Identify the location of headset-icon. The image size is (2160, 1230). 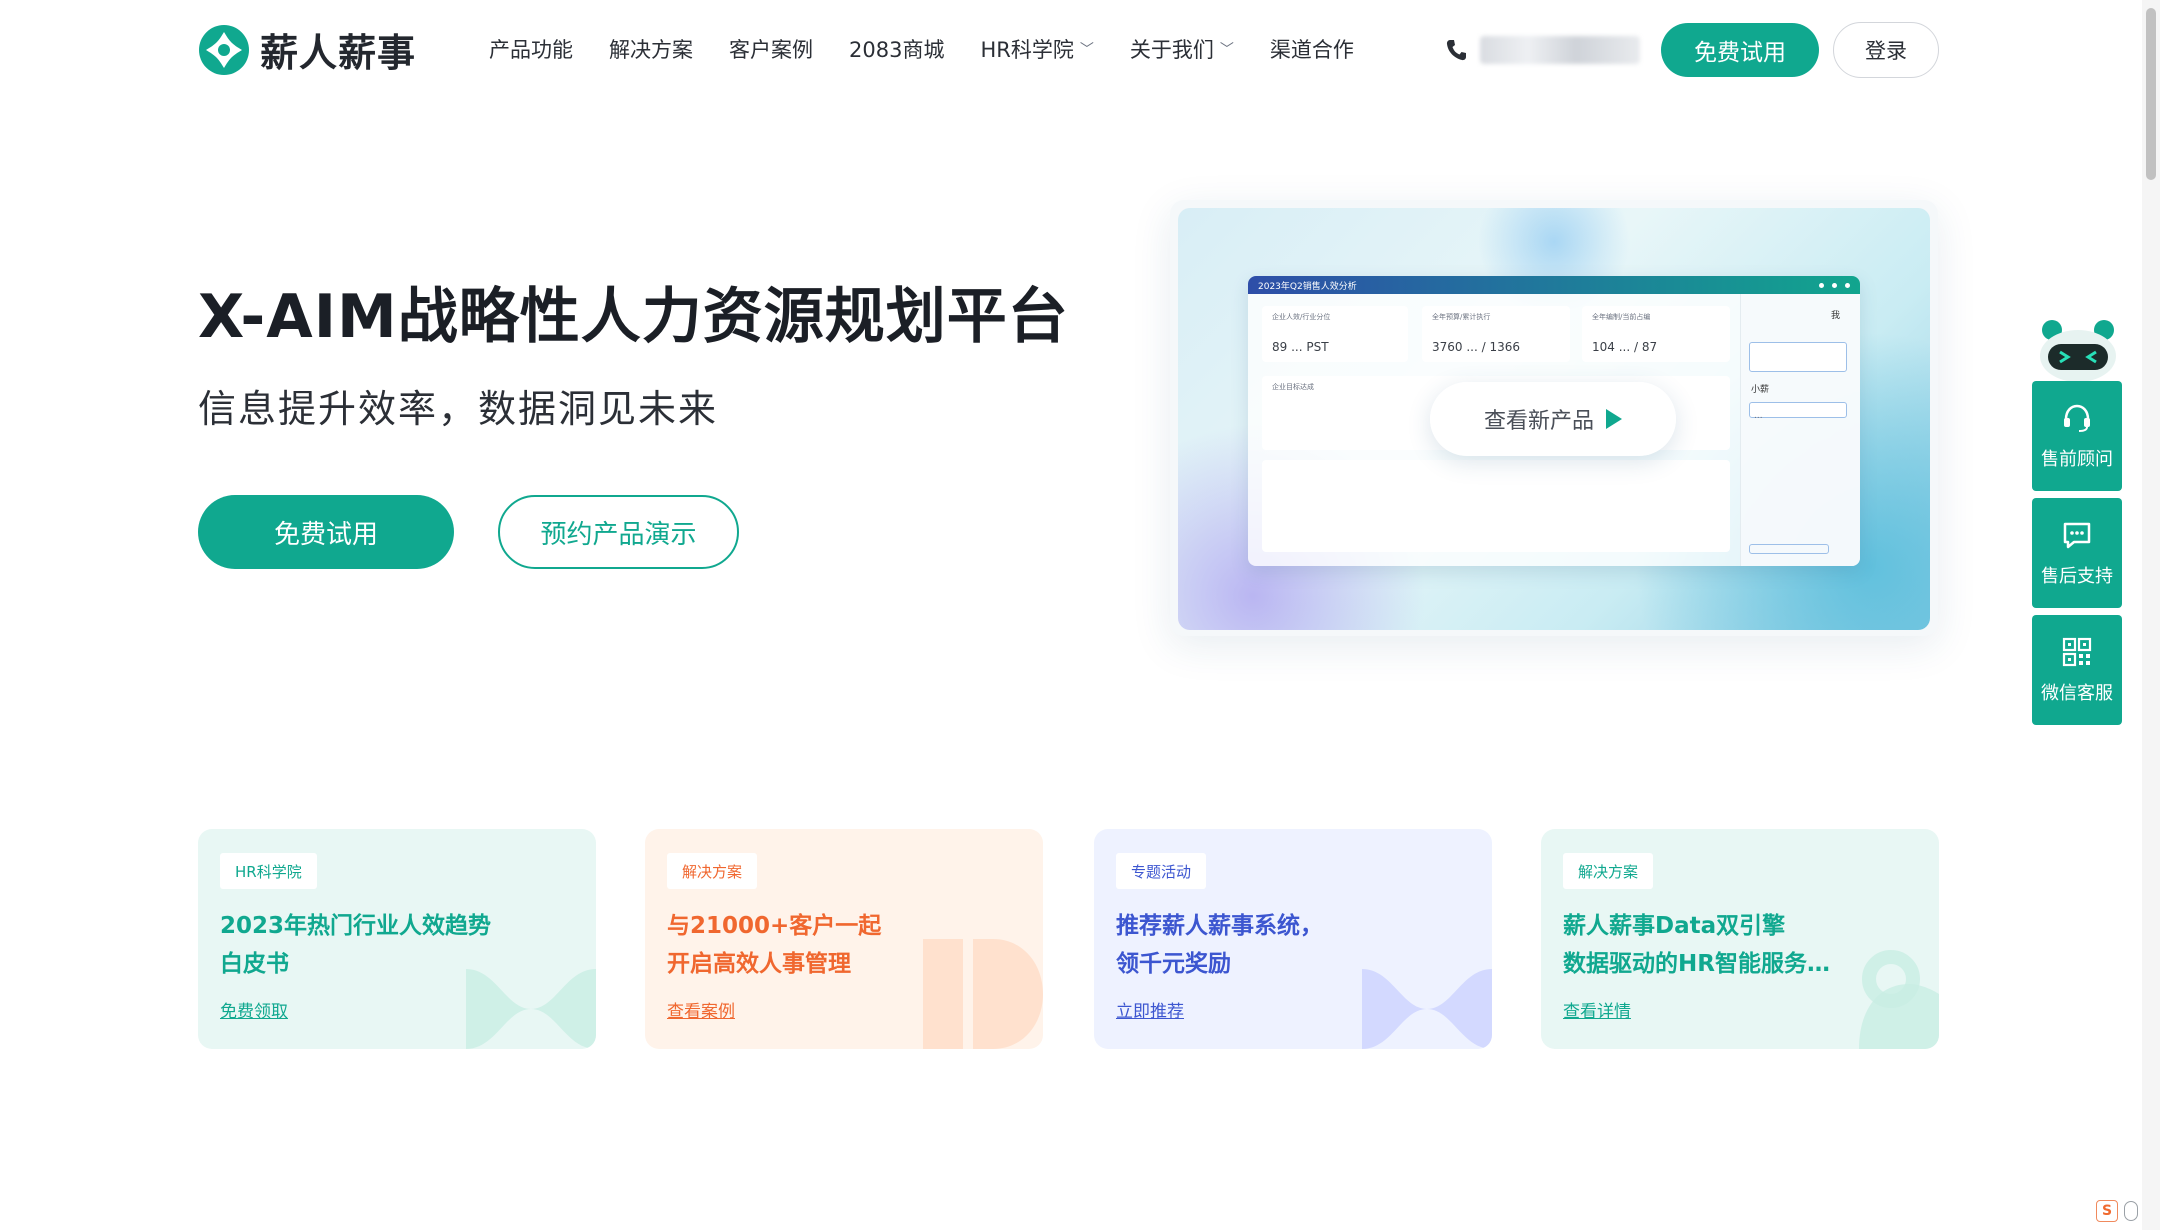
(2077, 418).